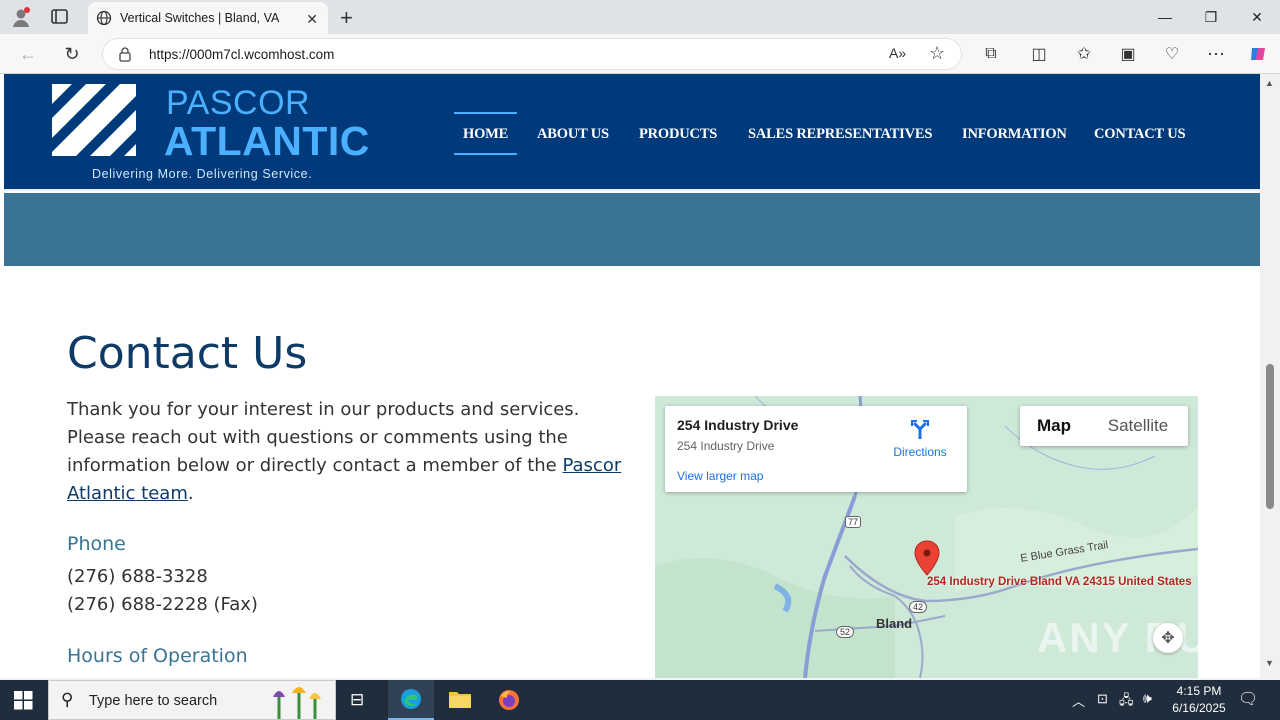 Image resolution: width=1280 pixels, height=720 pixels. Describe the element at coordinates (1126, 702) in the screenshot. I see `network-icon: 🖧` at that location.